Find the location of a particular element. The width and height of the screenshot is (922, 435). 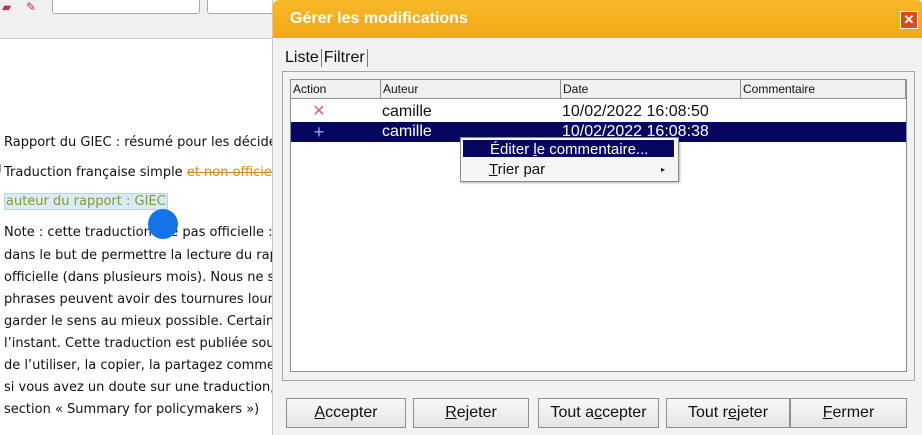

inserted-text: auteur du rapport : GIEC is located at coordinates (86, 201).